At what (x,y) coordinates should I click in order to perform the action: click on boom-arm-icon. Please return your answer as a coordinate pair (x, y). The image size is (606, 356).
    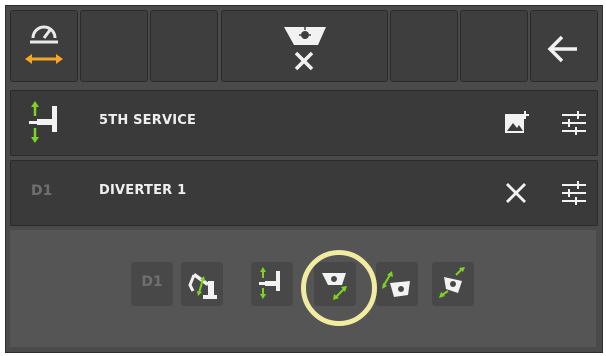
    Looking at the image, I should click on (202, 286).